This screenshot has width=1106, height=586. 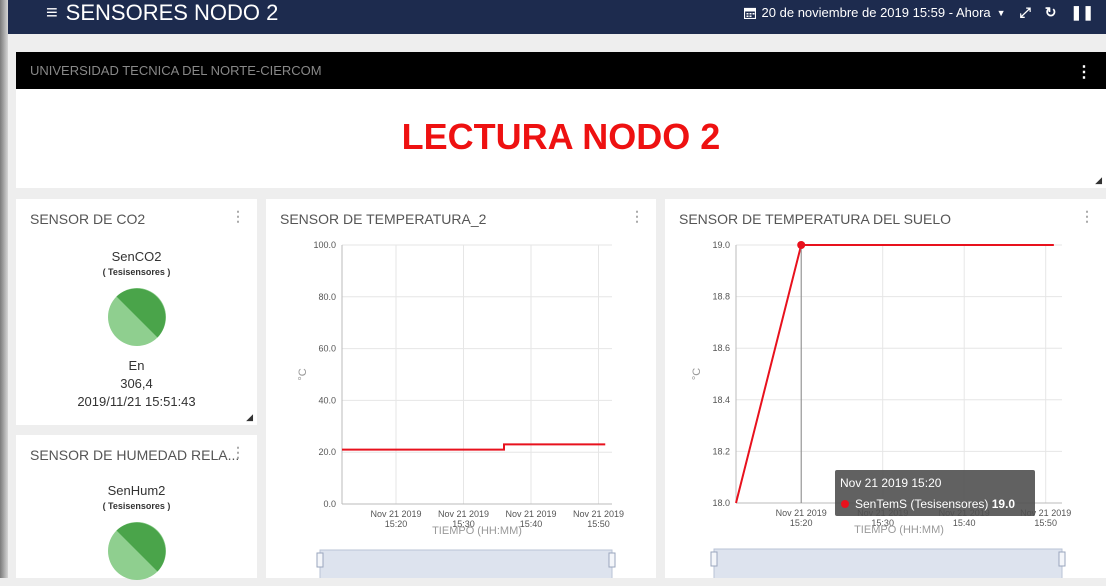 What do you see at coordinates (935, 504) in the screenshot?
I see `tooltip-series: SenTemS (Tesisensores) 19.0` at bounding box center [935, 504].